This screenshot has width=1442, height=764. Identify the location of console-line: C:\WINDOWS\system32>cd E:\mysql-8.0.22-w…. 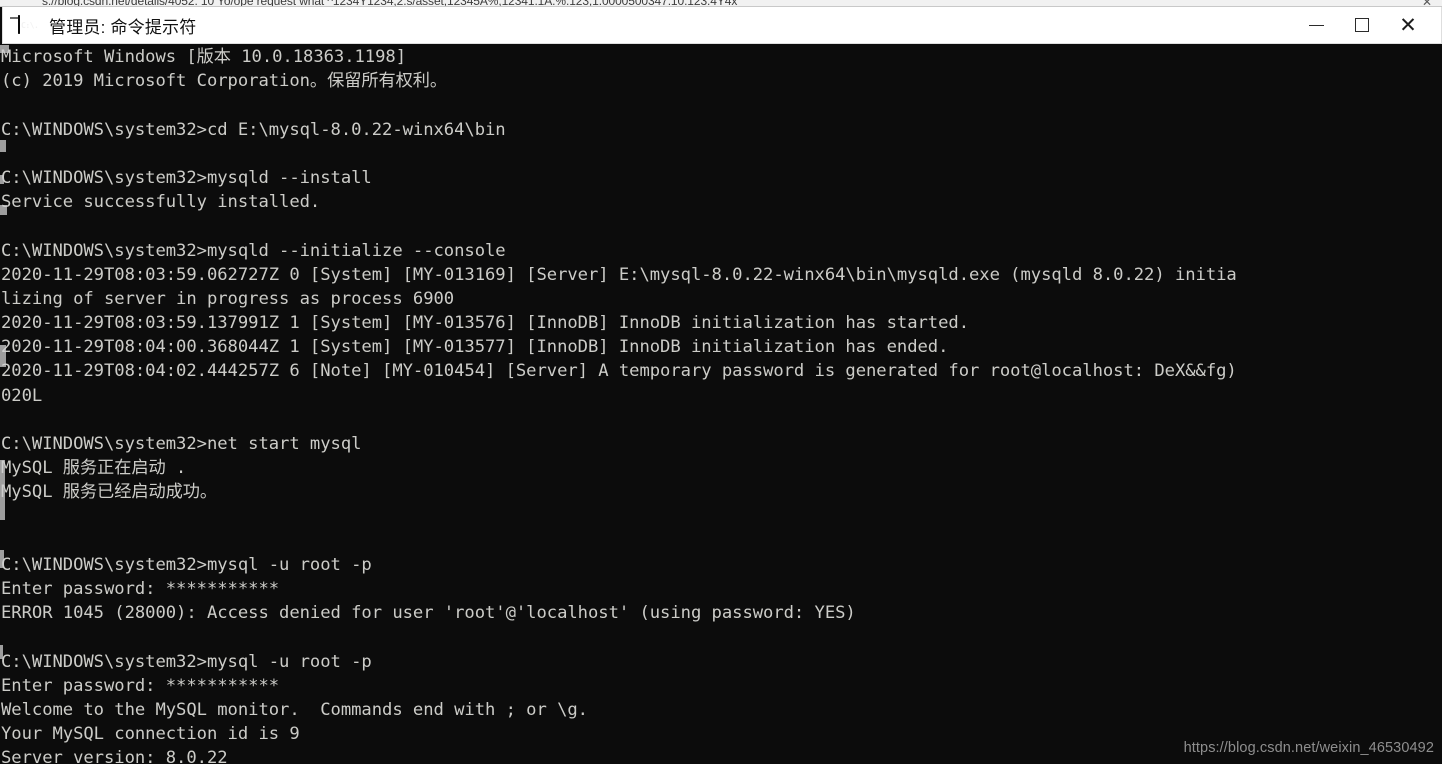
(253, 129).